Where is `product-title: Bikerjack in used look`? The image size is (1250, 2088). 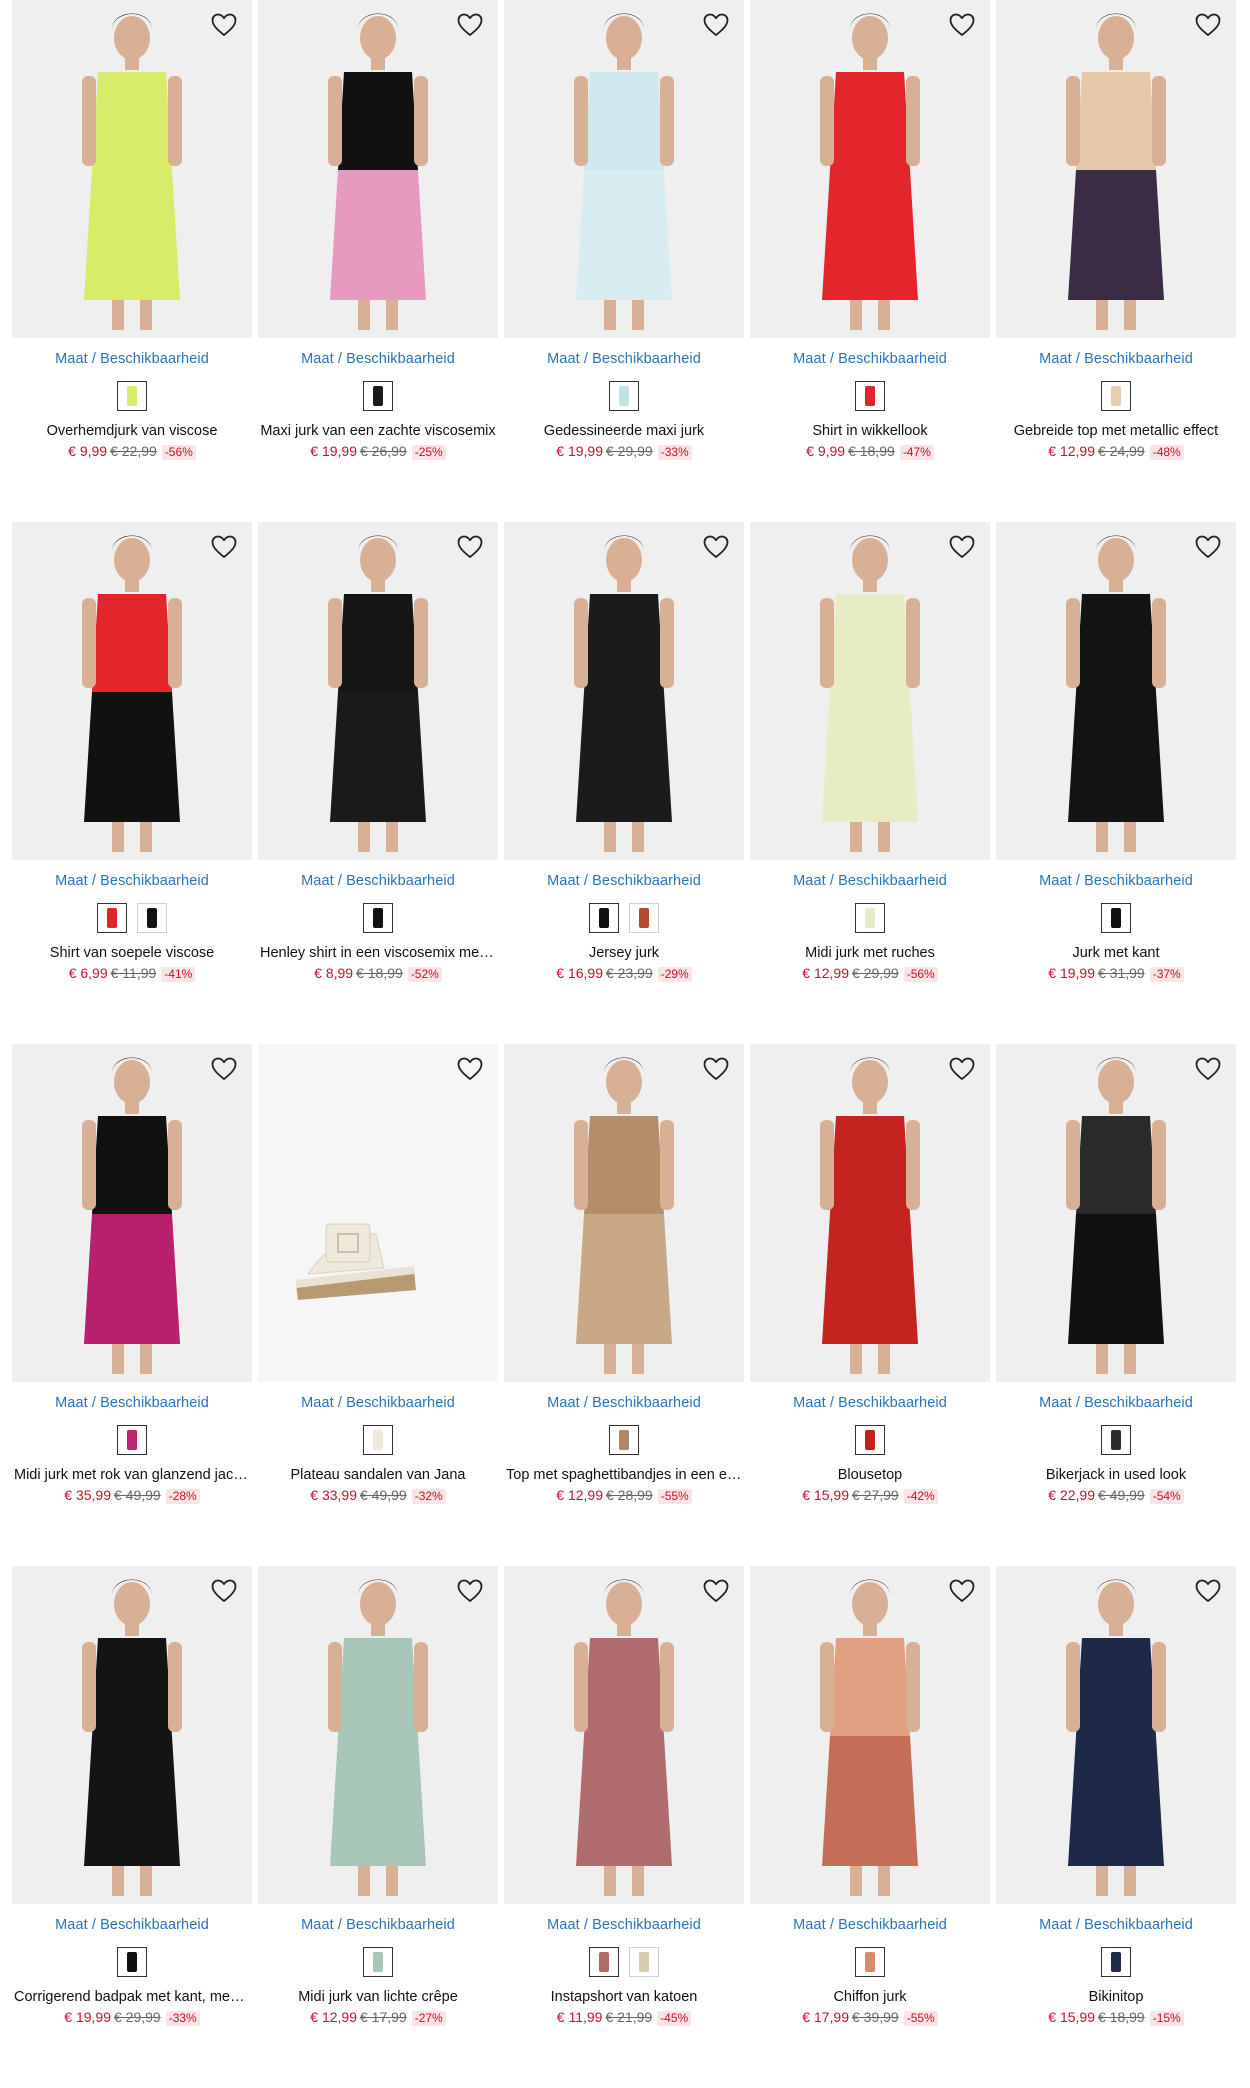
product-title: Bikerjack in used look is located at coordinates (1116, 1475).